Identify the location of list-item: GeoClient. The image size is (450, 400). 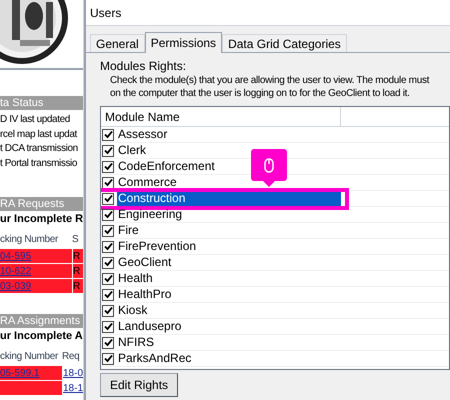
(229, 262).